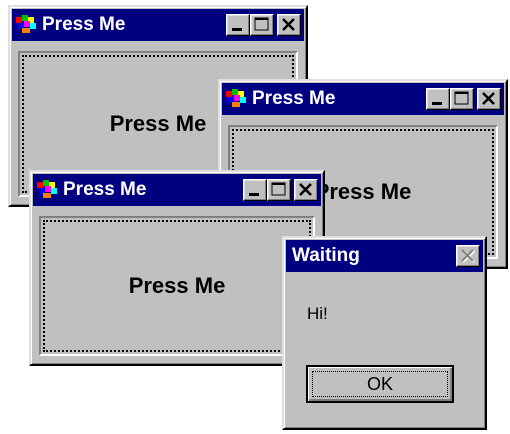 Image resolution: width=510 pixels, height=434 pixels. I want to click on ok-button-label: OK, so click(380, 384).